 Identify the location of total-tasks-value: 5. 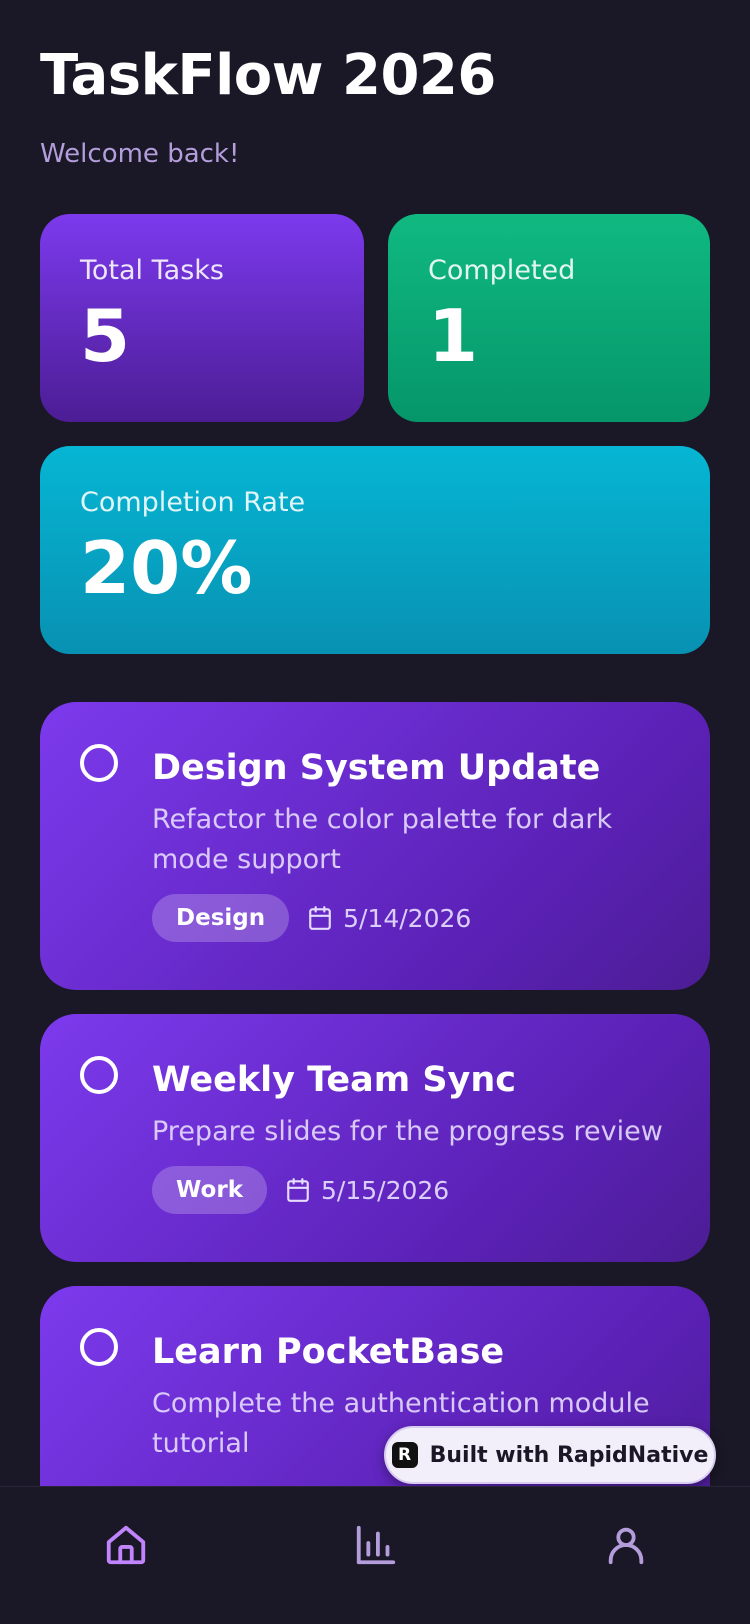
(105, 336).